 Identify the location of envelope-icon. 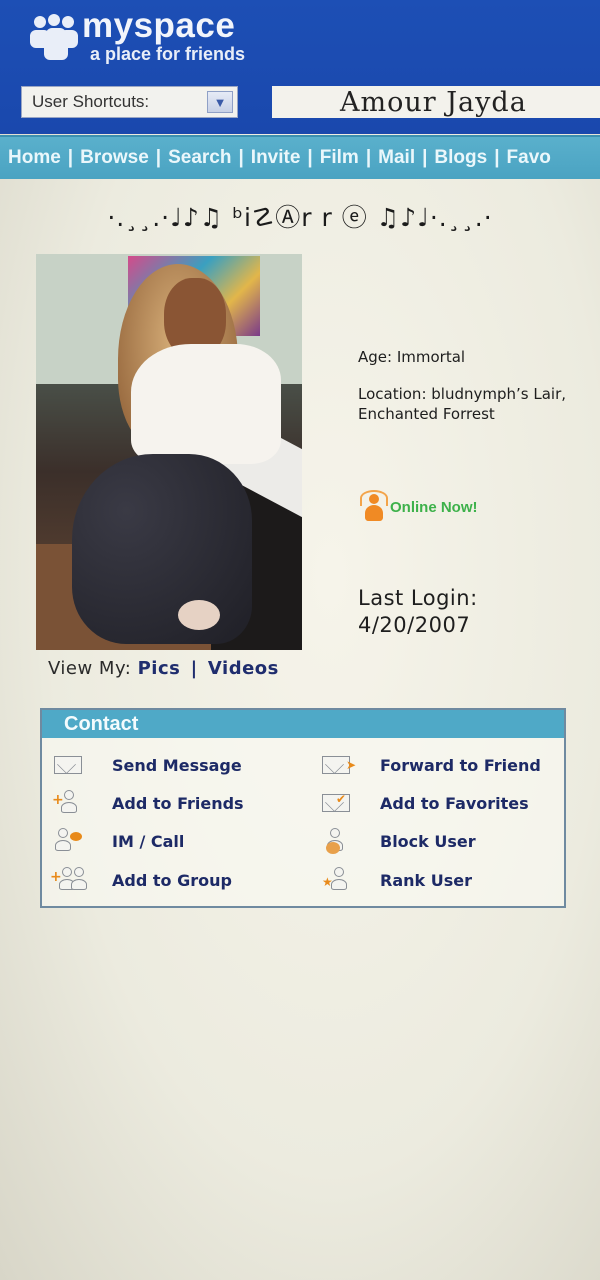
(69, 765).